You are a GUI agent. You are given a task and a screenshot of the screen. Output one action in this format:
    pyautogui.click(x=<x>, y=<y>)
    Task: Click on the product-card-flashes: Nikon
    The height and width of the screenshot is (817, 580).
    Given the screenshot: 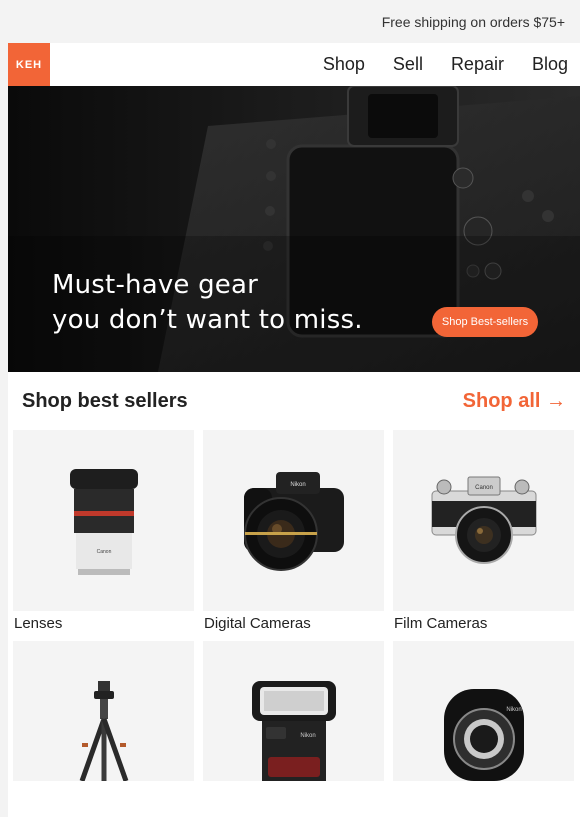 What is the action you would take?
    pyautogui.click(x=293, y=711)
    